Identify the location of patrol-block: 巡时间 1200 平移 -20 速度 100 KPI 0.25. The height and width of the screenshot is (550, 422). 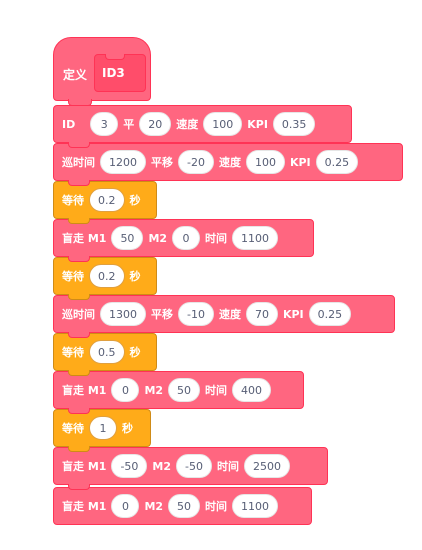
(228, 164).